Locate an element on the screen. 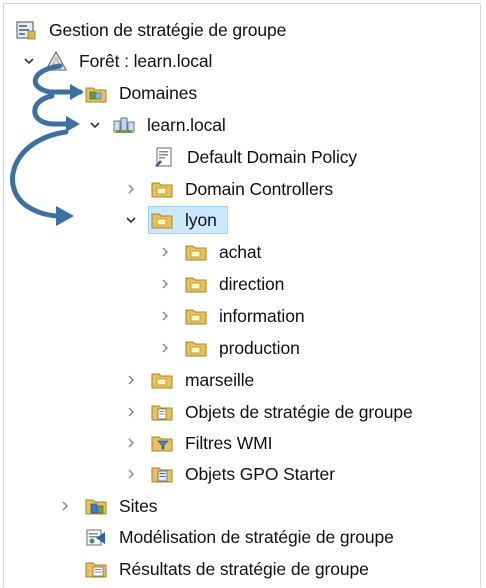 This screenshot has width=486, height=588. tree-node-gp-results: Résultats de stratégie de groupe is located at coordinates (228, 569).